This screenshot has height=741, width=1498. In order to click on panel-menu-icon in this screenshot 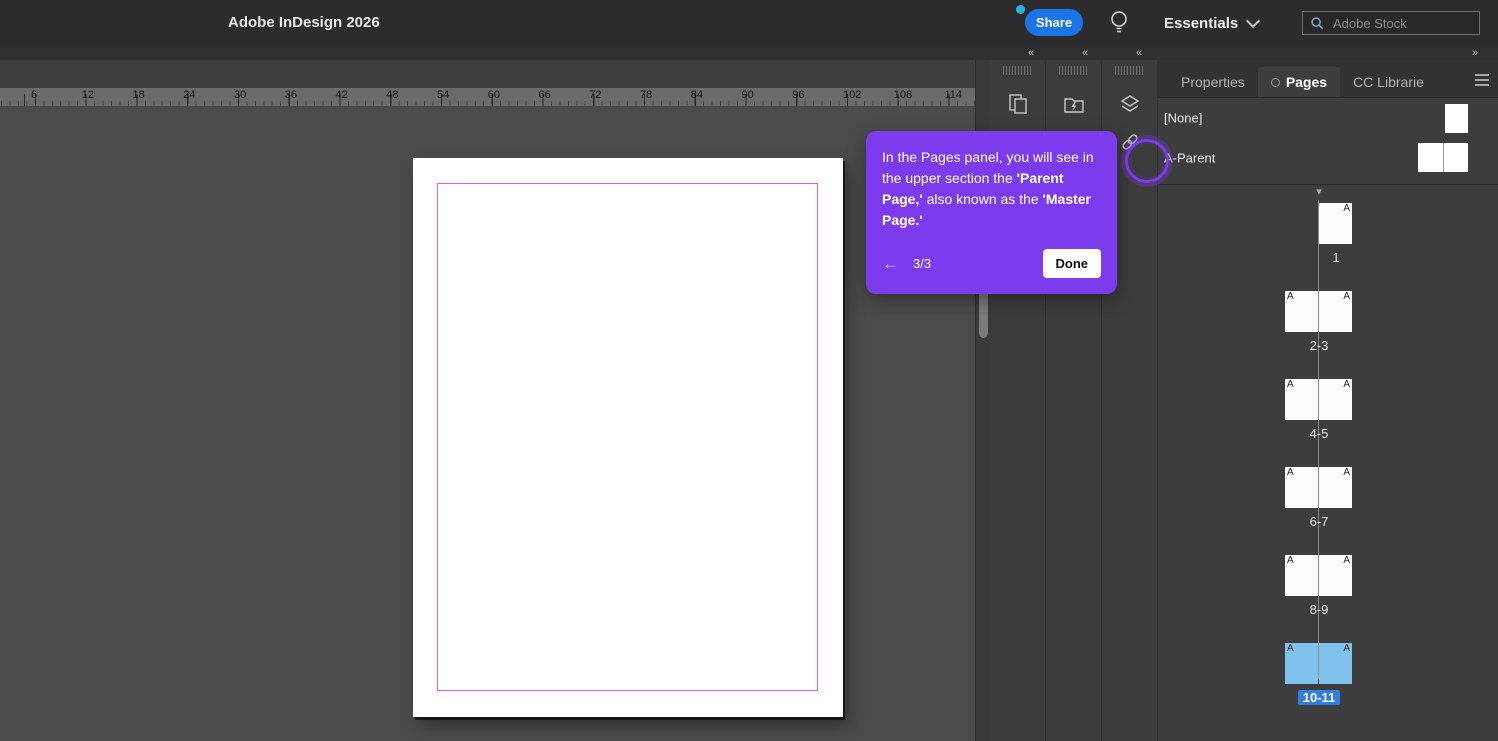, I will do `click(1482, 80)`.